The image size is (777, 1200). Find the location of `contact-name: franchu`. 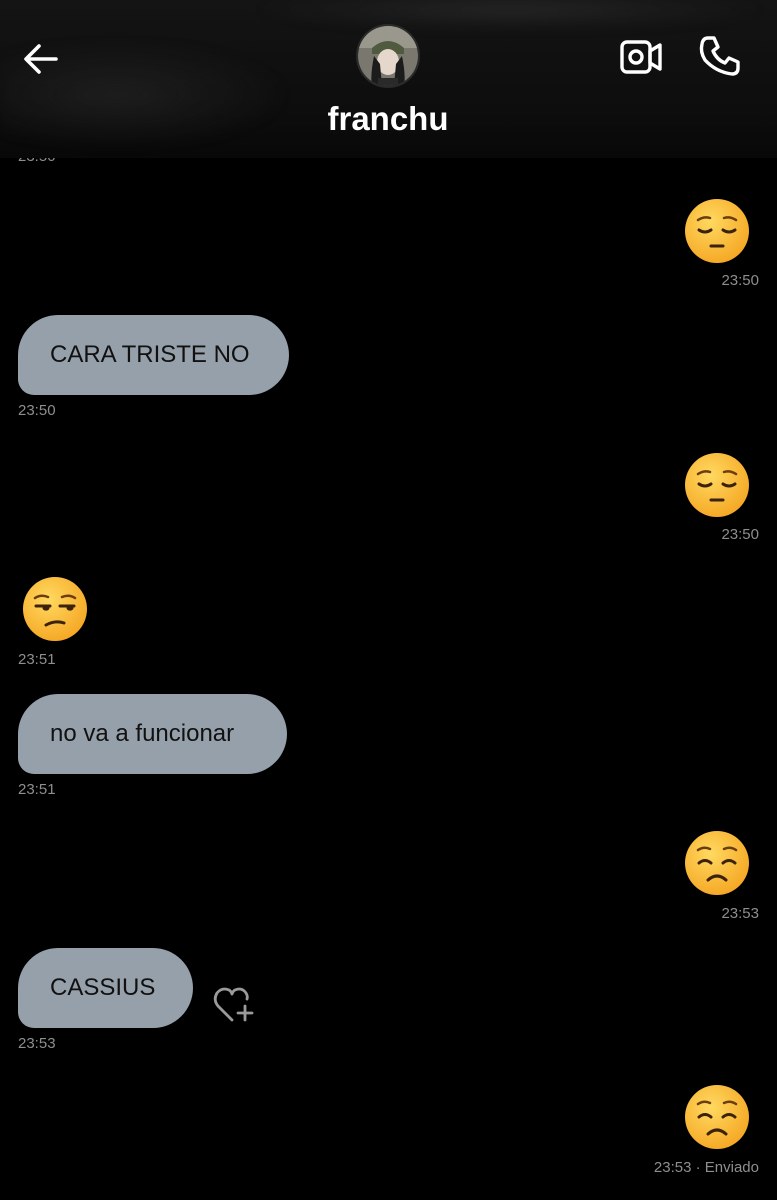

contact-name: franchu is located at coordinates (388, 119).